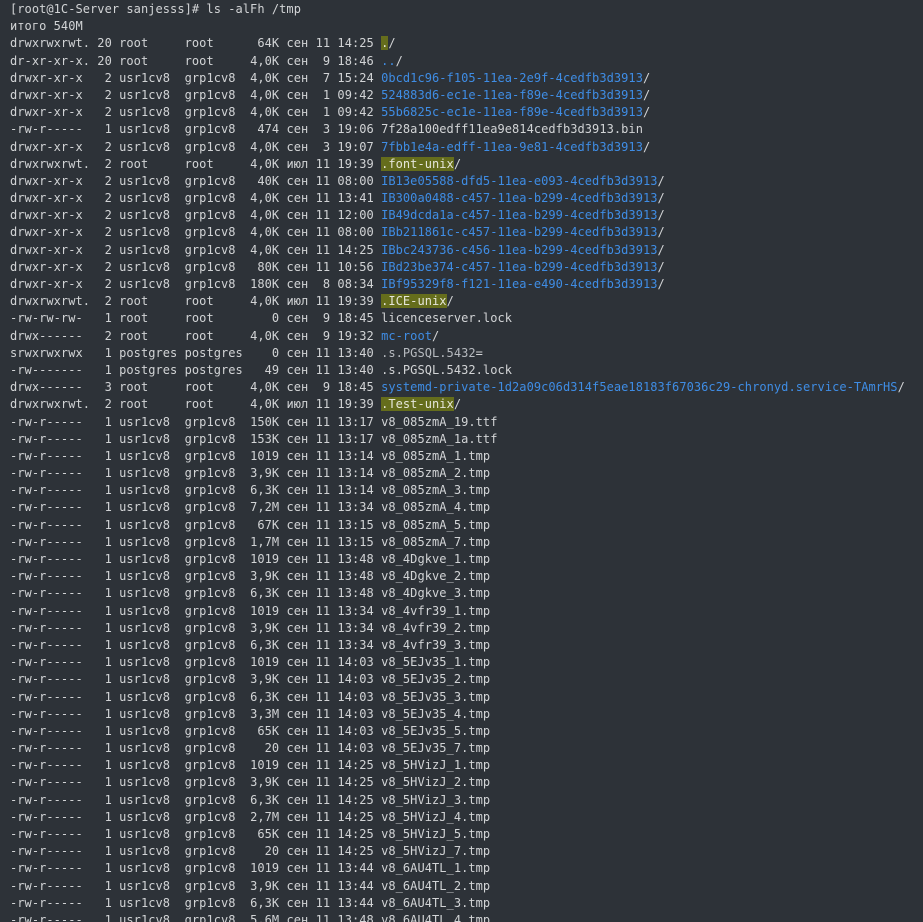  What do you see at coordinates (50, 94) in the screenshot?
I see `permissions-field: drwxr-xr-x` at bounding box center [50, 94].